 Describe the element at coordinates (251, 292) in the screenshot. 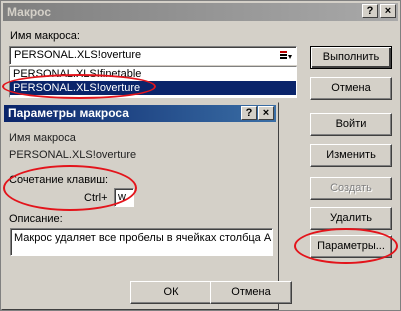

I see `options-cancel-button: Отмена` at that location.